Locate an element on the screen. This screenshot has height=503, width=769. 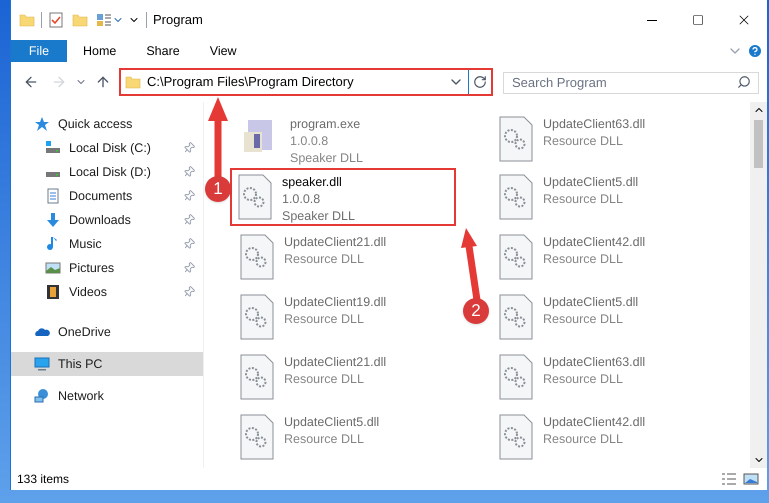
sidebar-item: Music is located at coordinates (107, 244).